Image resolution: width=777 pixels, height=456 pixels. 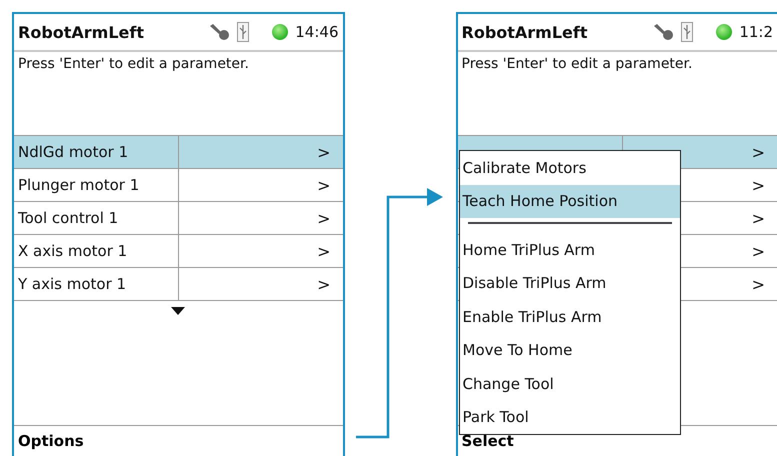 What do you see at coordinates (756, 32) in the screenshot?
I see `clock-time: 11:2` at bounding box center [756, 32].